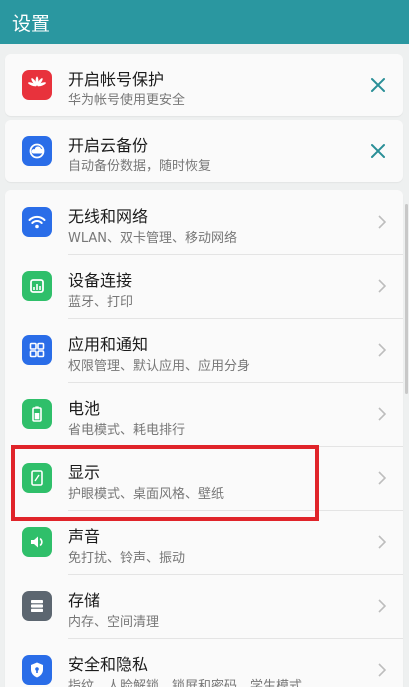 This screenshot has height=687, width=409. Describe the element at coordinates (153, 238) in the screenshot. I see `settings-item-sub: WLAN、双卡管理、移动网络` at that location.